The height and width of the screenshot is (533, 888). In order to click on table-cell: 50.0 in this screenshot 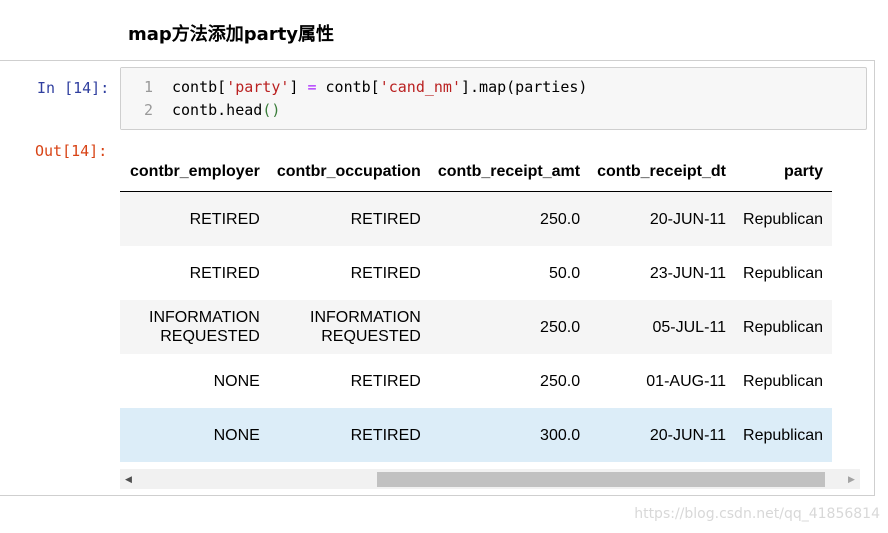, I will do `click(509, 273)`.